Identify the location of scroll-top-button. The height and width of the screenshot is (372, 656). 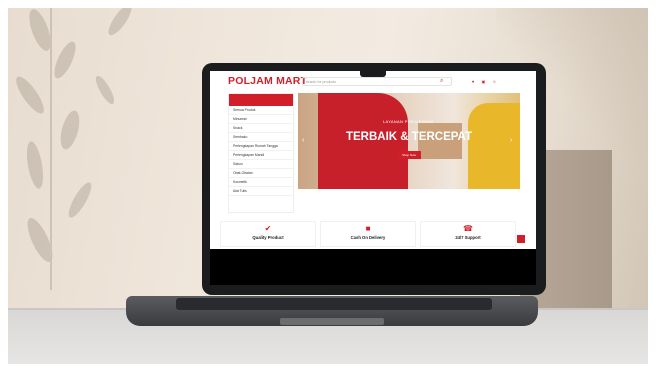
(521, 239).